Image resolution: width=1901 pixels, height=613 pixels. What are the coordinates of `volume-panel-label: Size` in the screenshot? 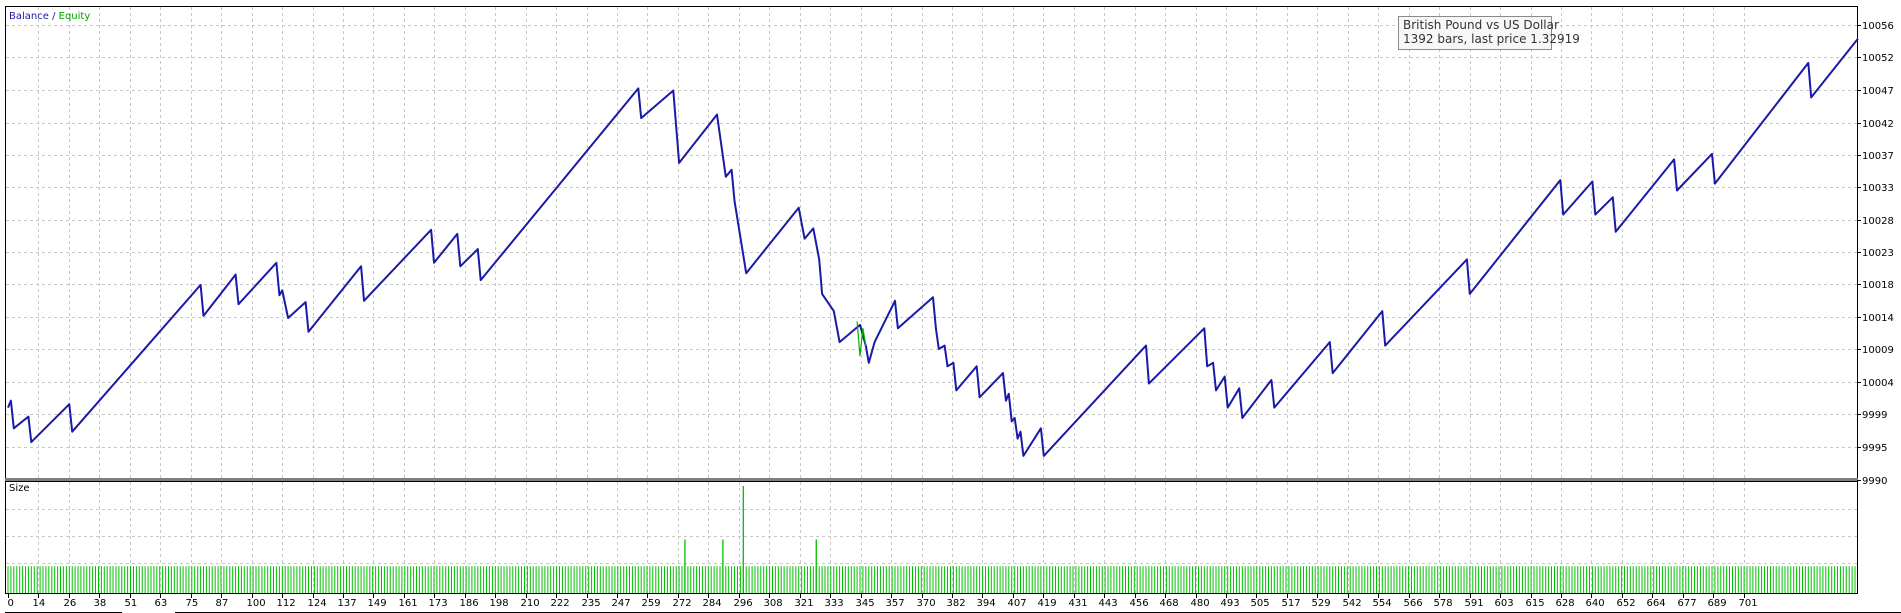 It's located at (19, 488).